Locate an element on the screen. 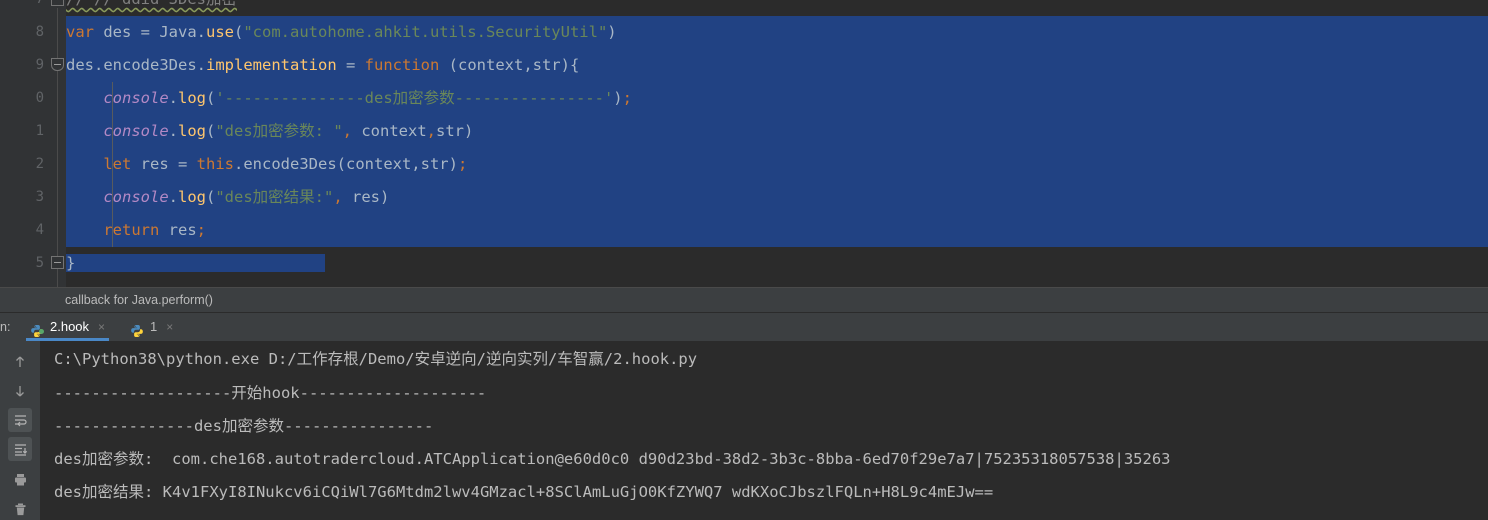  code-token: var is located at coordinates (85, 32).